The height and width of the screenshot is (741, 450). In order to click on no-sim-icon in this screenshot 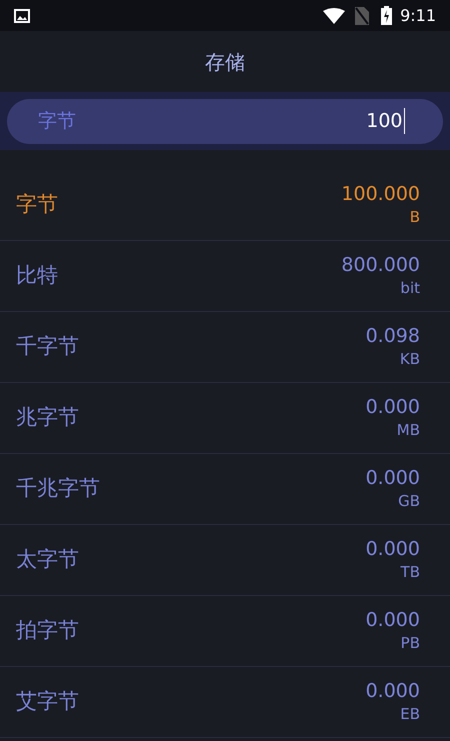, I will do `click(362, 15)`.